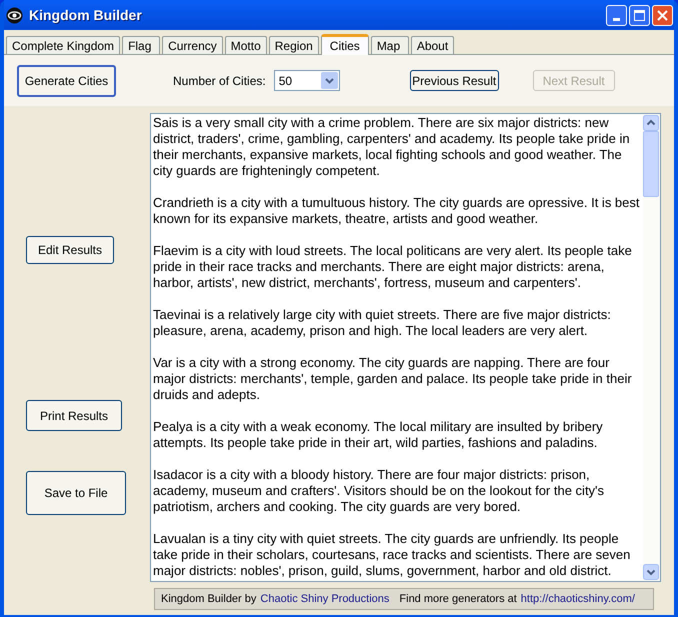  I want to click on city-description: Crandrieth is a city with a tumultuous history. The city guards are opressive. It is best known for its expansive markets, theatre, artists and good weather., so click(397, 211).